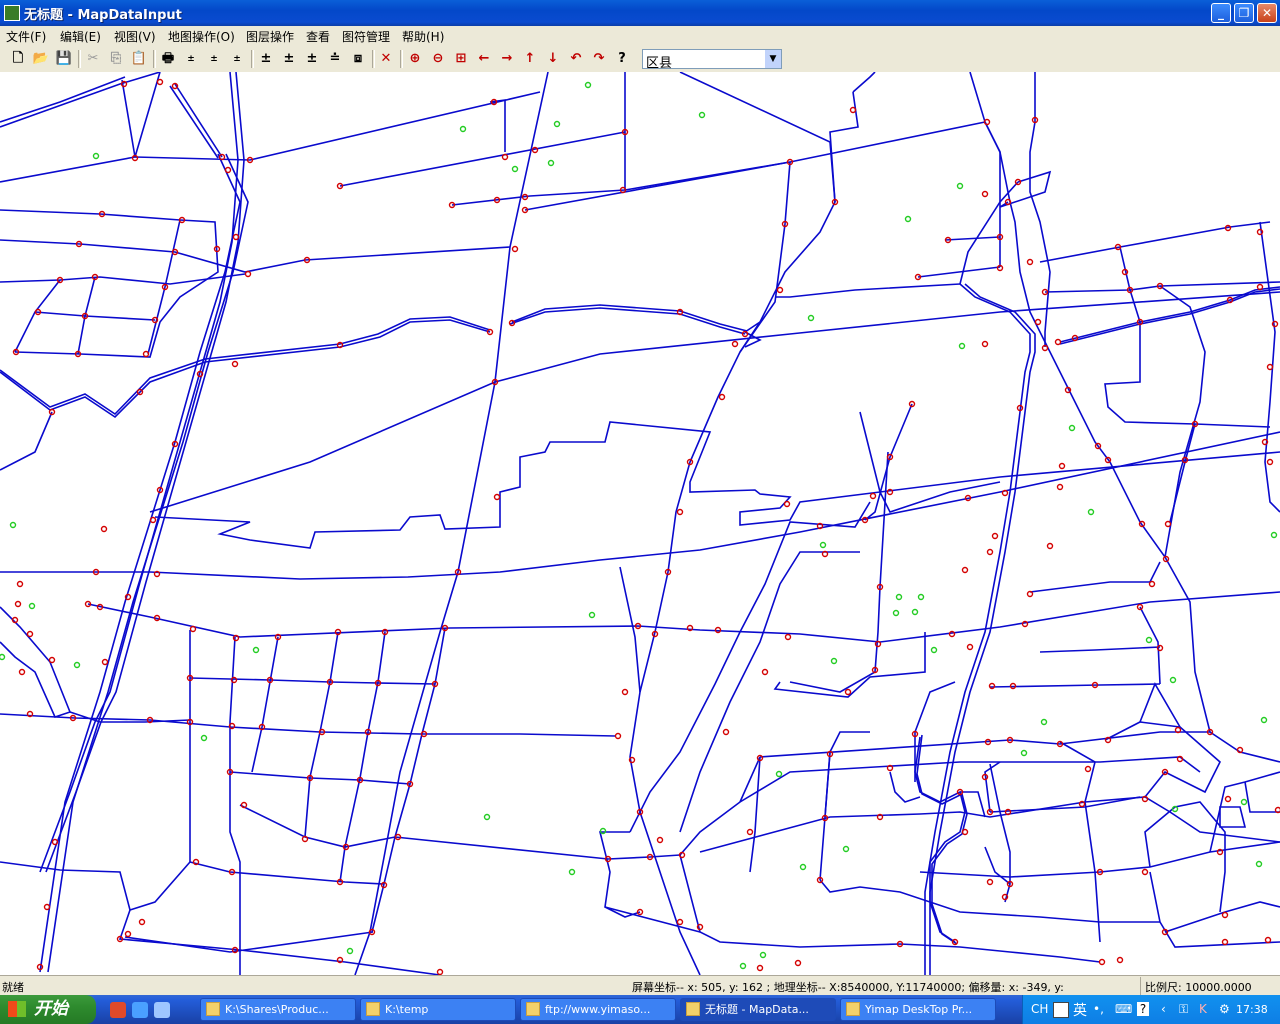 The width and height of the screenshot is (1280, 1024). What do you see at coordinates (103, 15) in the screenshot?
I see `window-title: 无标题 - MapDataInput` at bounding box center [103, 15].